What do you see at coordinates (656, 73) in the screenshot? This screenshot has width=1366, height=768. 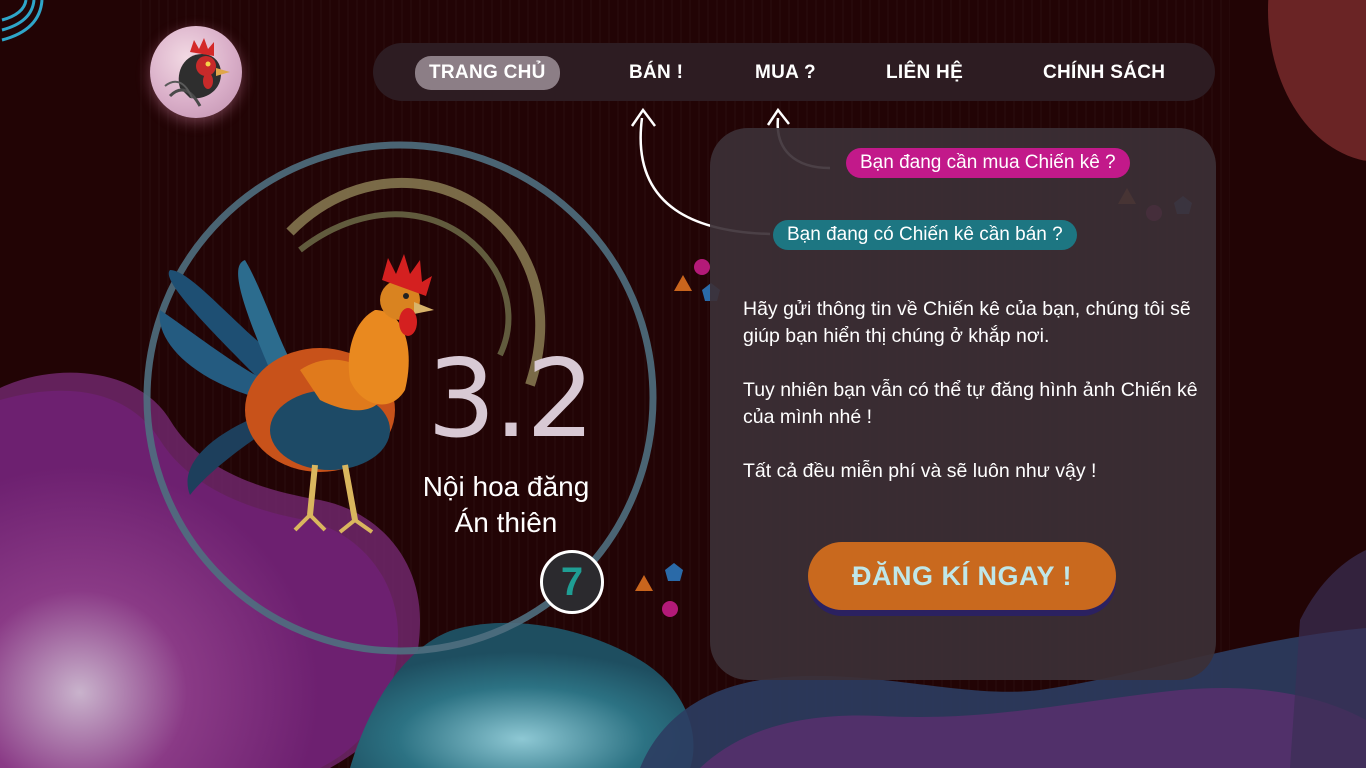 I see `nav-item-sell: BÁN !` at bounding box center [656, 73].